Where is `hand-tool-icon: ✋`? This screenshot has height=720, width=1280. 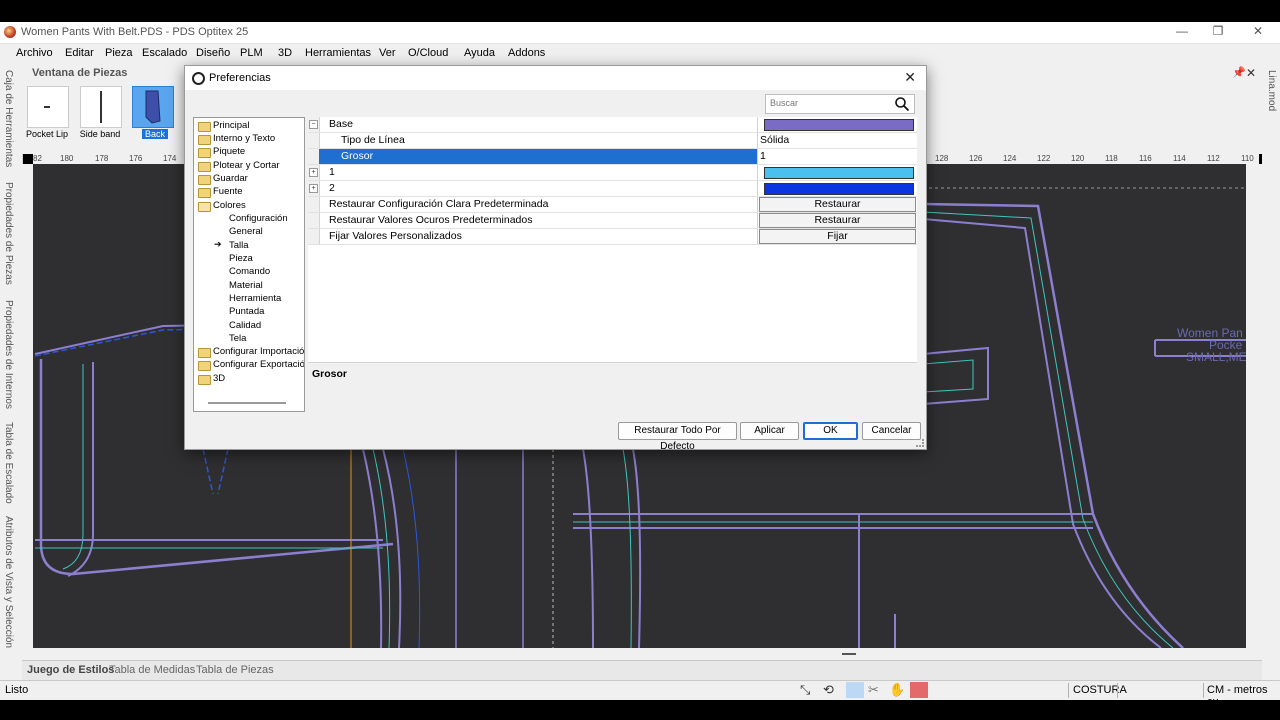 hand-tool-icon: ✋ is located at coordinates (897, 690).